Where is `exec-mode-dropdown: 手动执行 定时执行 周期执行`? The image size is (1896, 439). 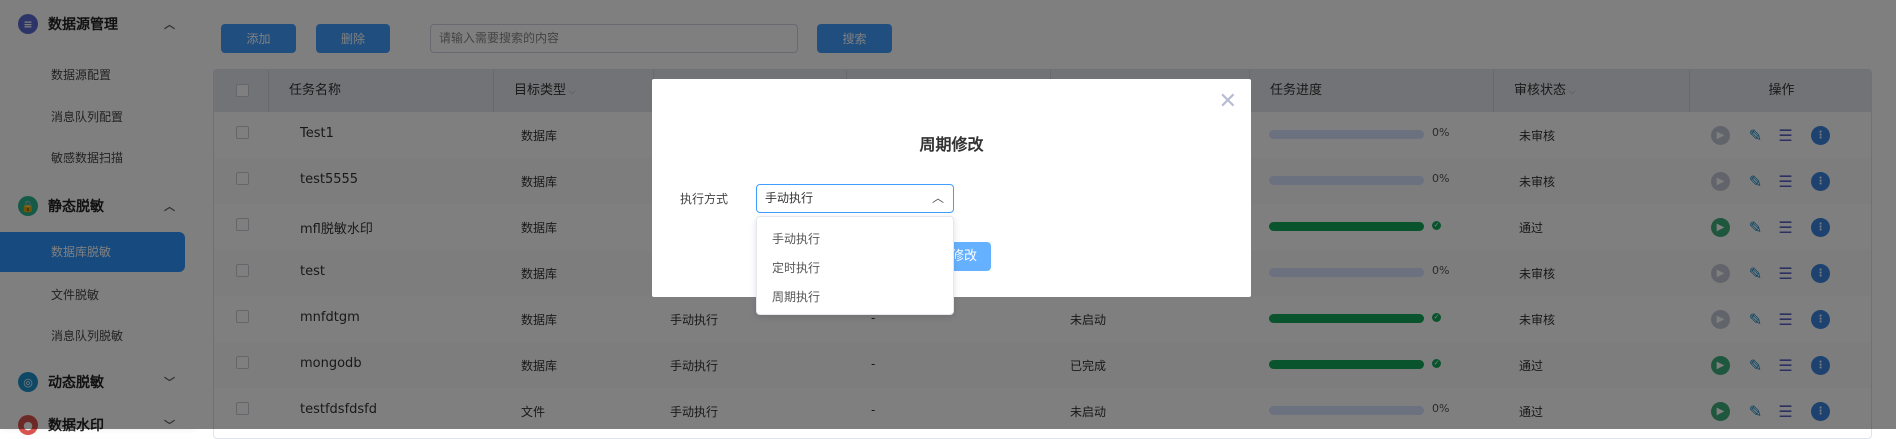
exec-mode-dropdown: 手动执行 定时执行 周期执行 is located at coordinates (855, 265).